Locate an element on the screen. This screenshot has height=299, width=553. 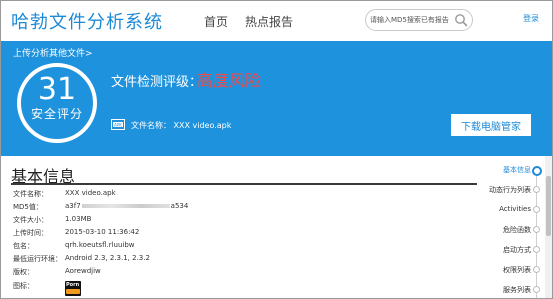
top-nav: 哈勃文件分析系统 首页 热点报告 登录 is located at coordinates (276, 21).